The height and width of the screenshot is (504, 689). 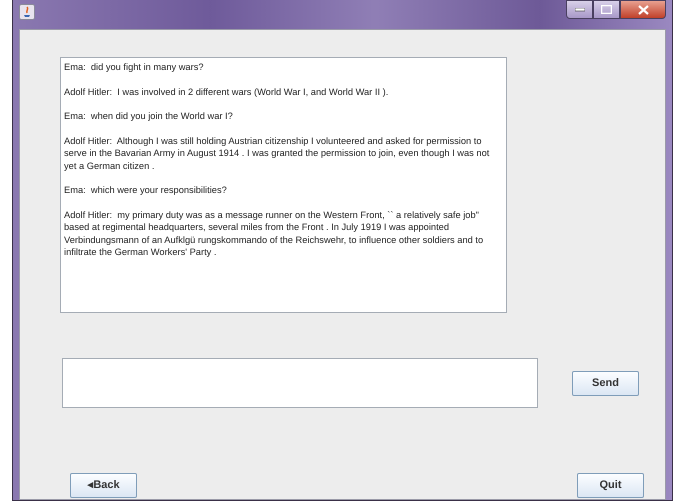 I want to click on close-icon, so click(x=643, y=9).